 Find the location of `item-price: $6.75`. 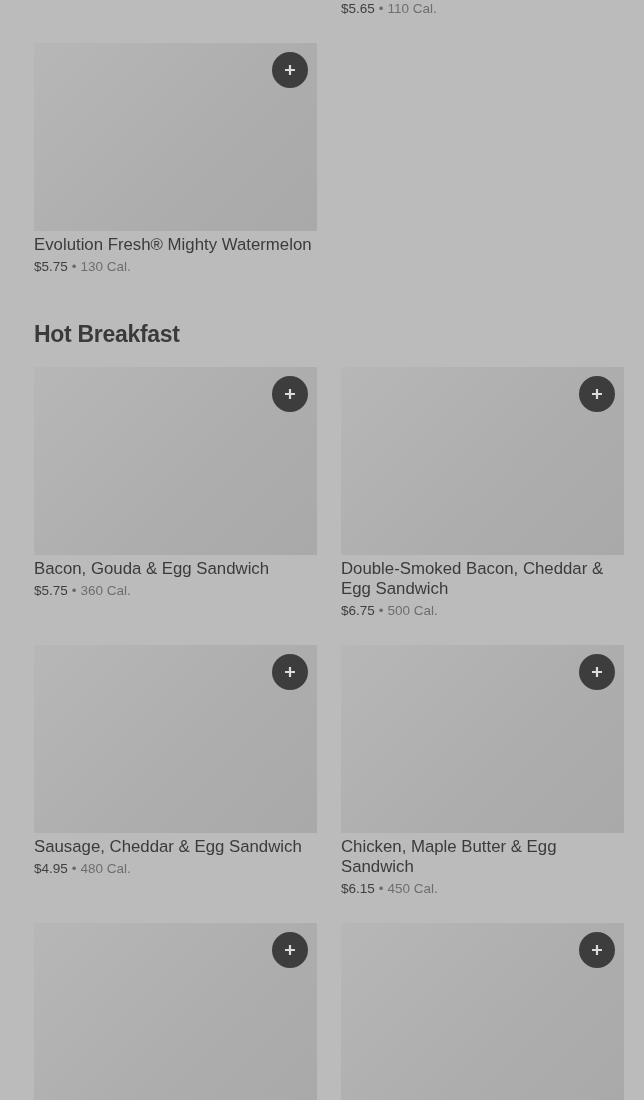

item-price: $6.75 is located at coordinates (358, 611).